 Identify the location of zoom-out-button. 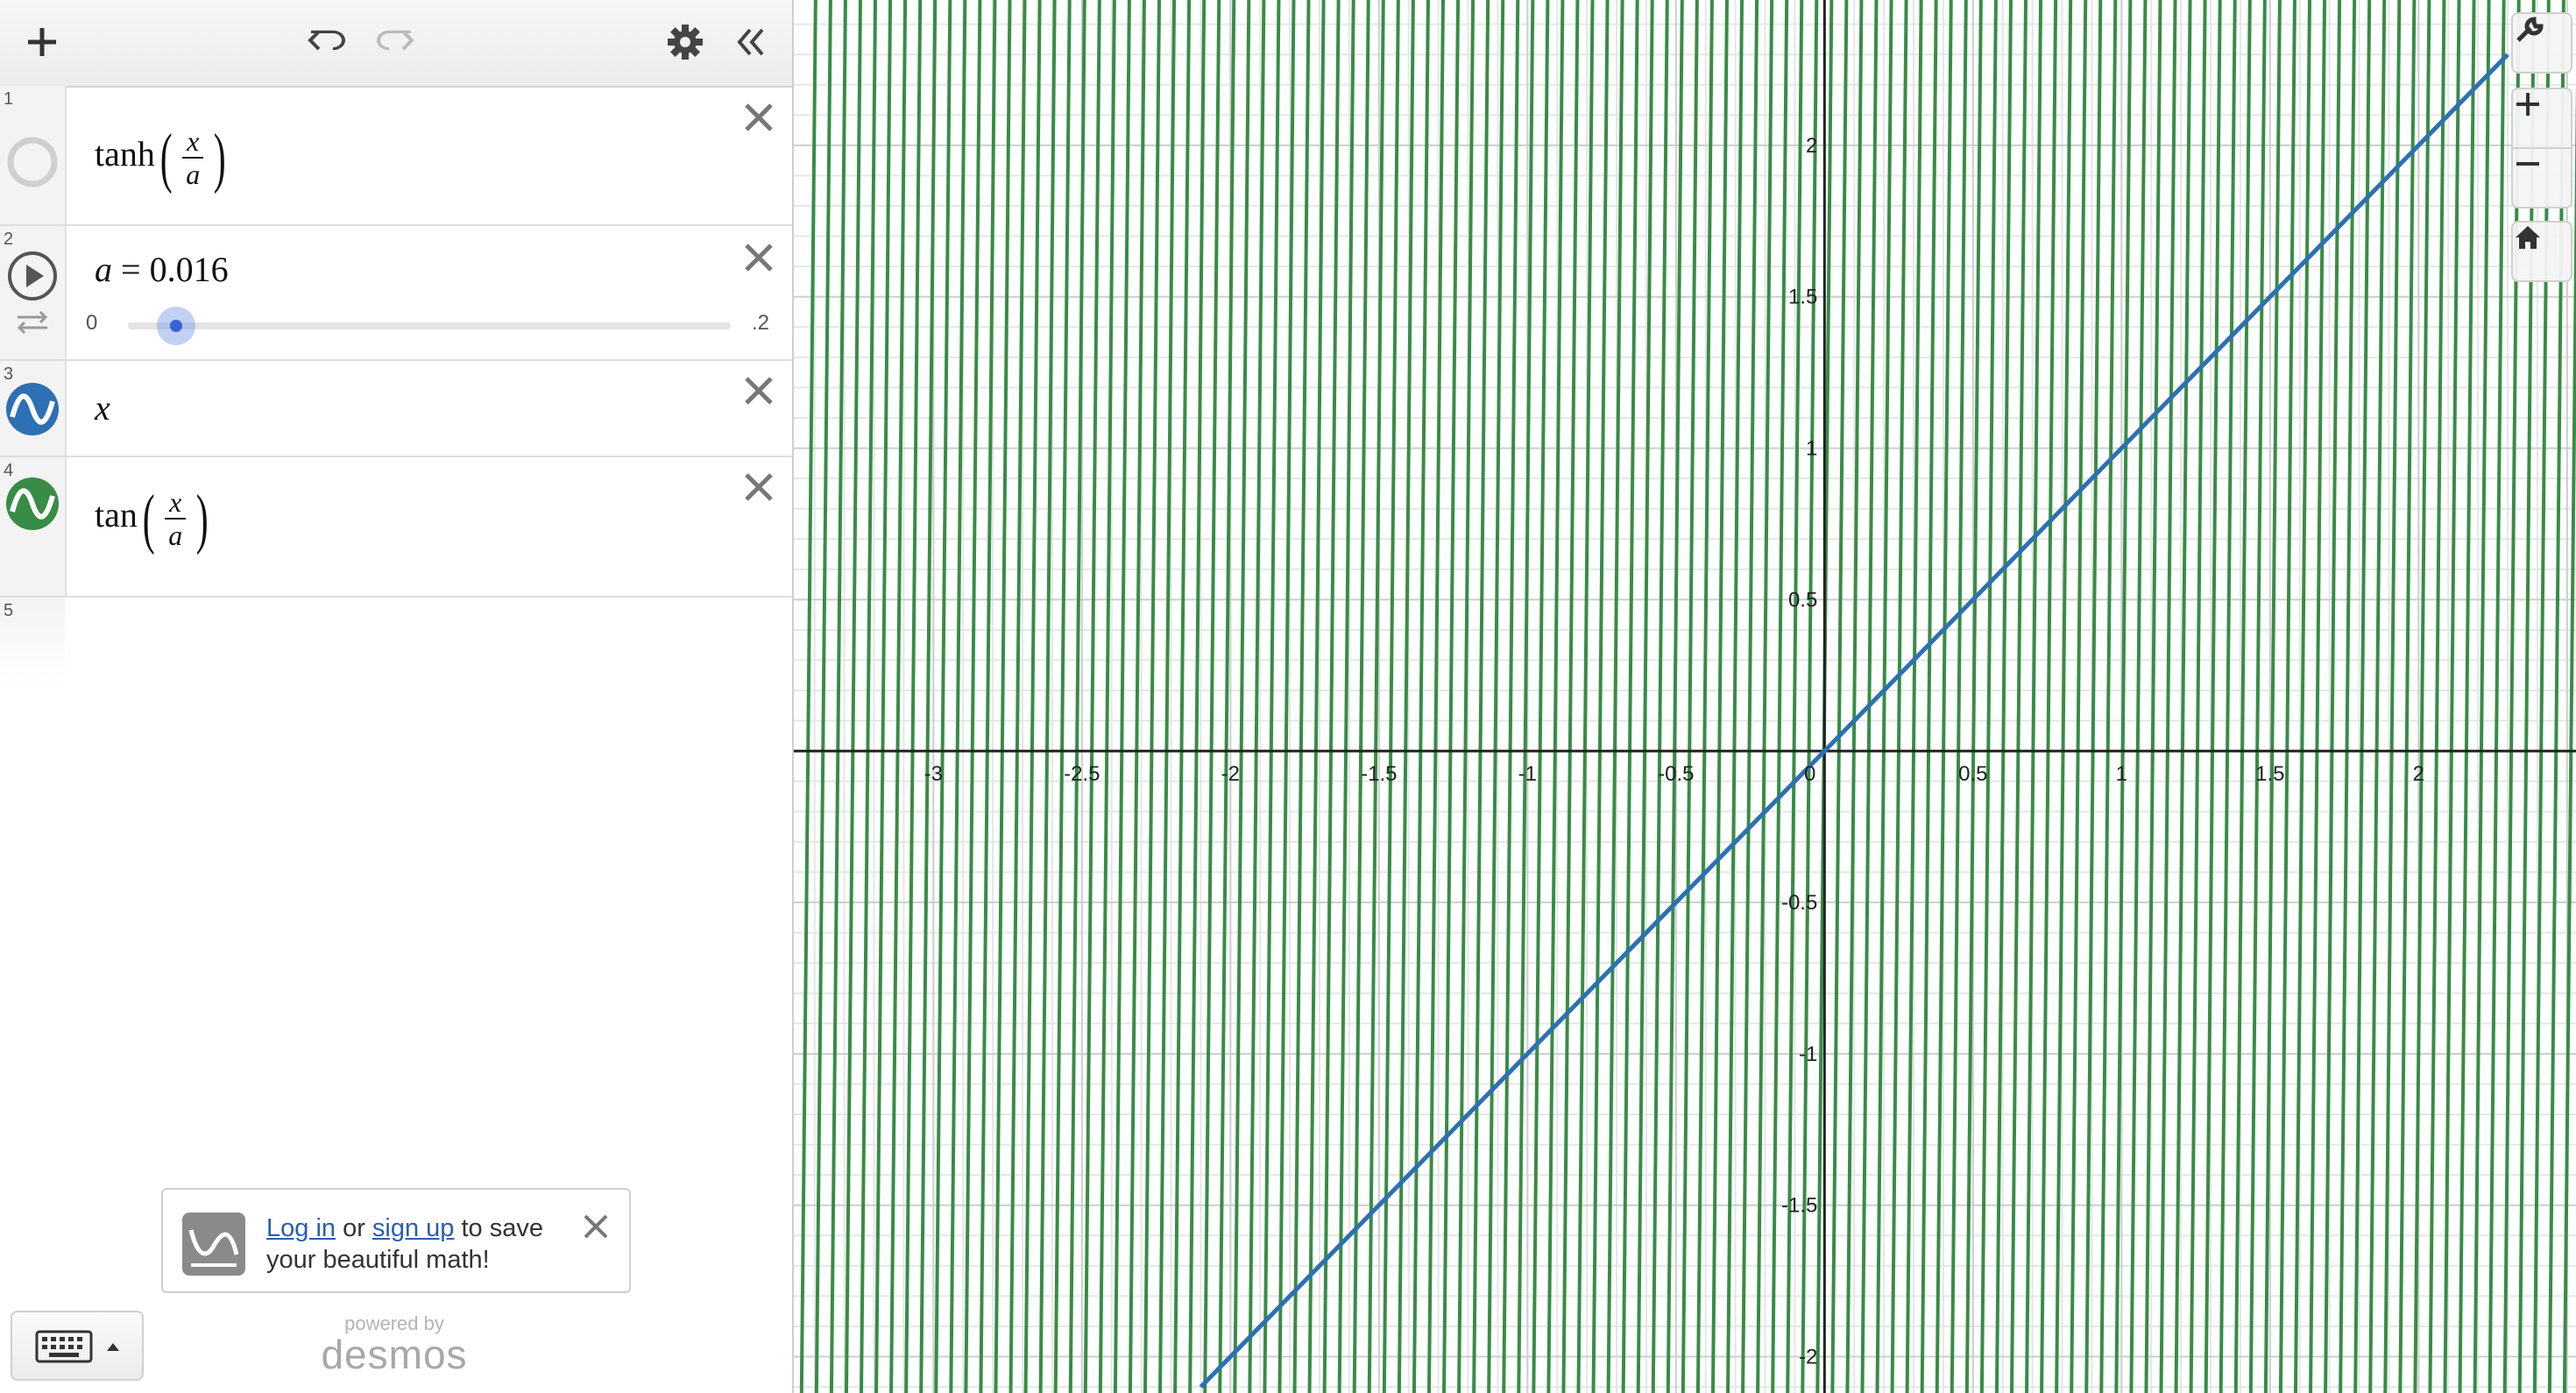
(2541, 178).